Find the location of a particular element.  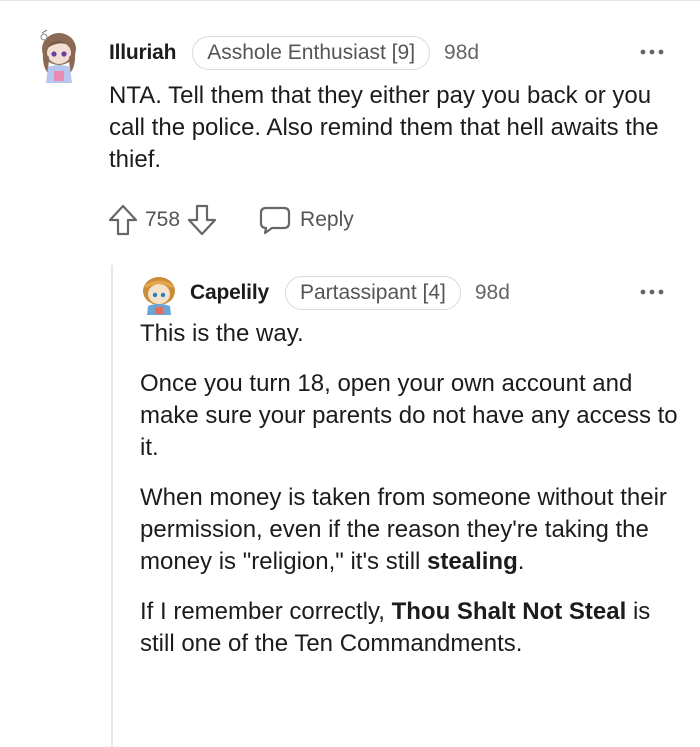

comment-actions: 758 Reply is located at coordinates (230, 220).